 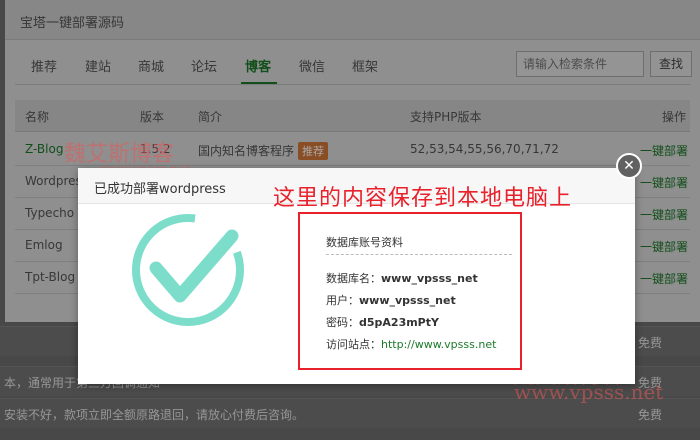 What do you see at coordinates (423, 198) in the screenshot?
I see `annotation-text: 这里的内容保存到本地电脑上` at bounding box center [423, 198].